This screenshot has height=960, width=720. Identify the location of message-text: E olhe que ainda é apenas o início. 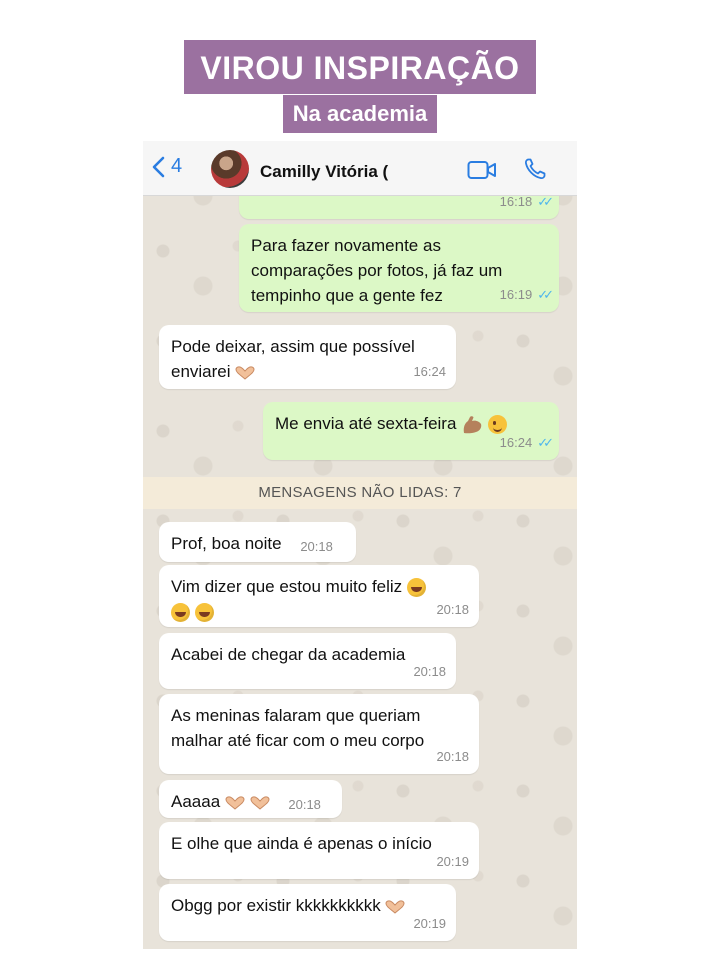
(301, 843).